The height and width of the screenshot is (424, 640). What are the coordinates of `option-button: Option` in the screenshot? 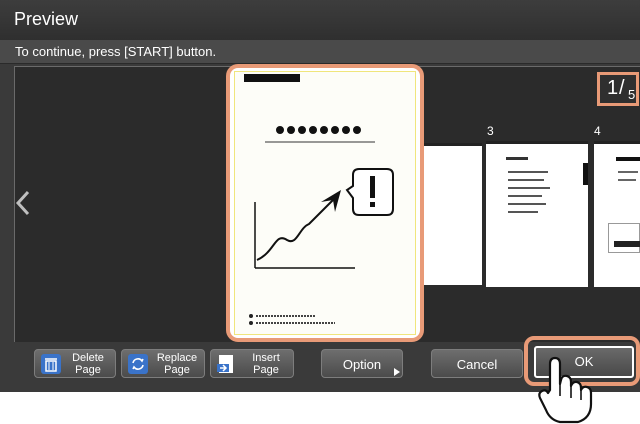 It's located at (362, 363).